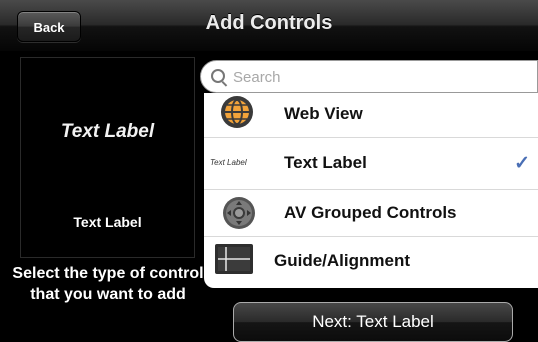 The width and height of the screenshot is (538, 342). Describe the element at coordinates (239, 215) in the screenshot. I see `dpad-icon` at that location.